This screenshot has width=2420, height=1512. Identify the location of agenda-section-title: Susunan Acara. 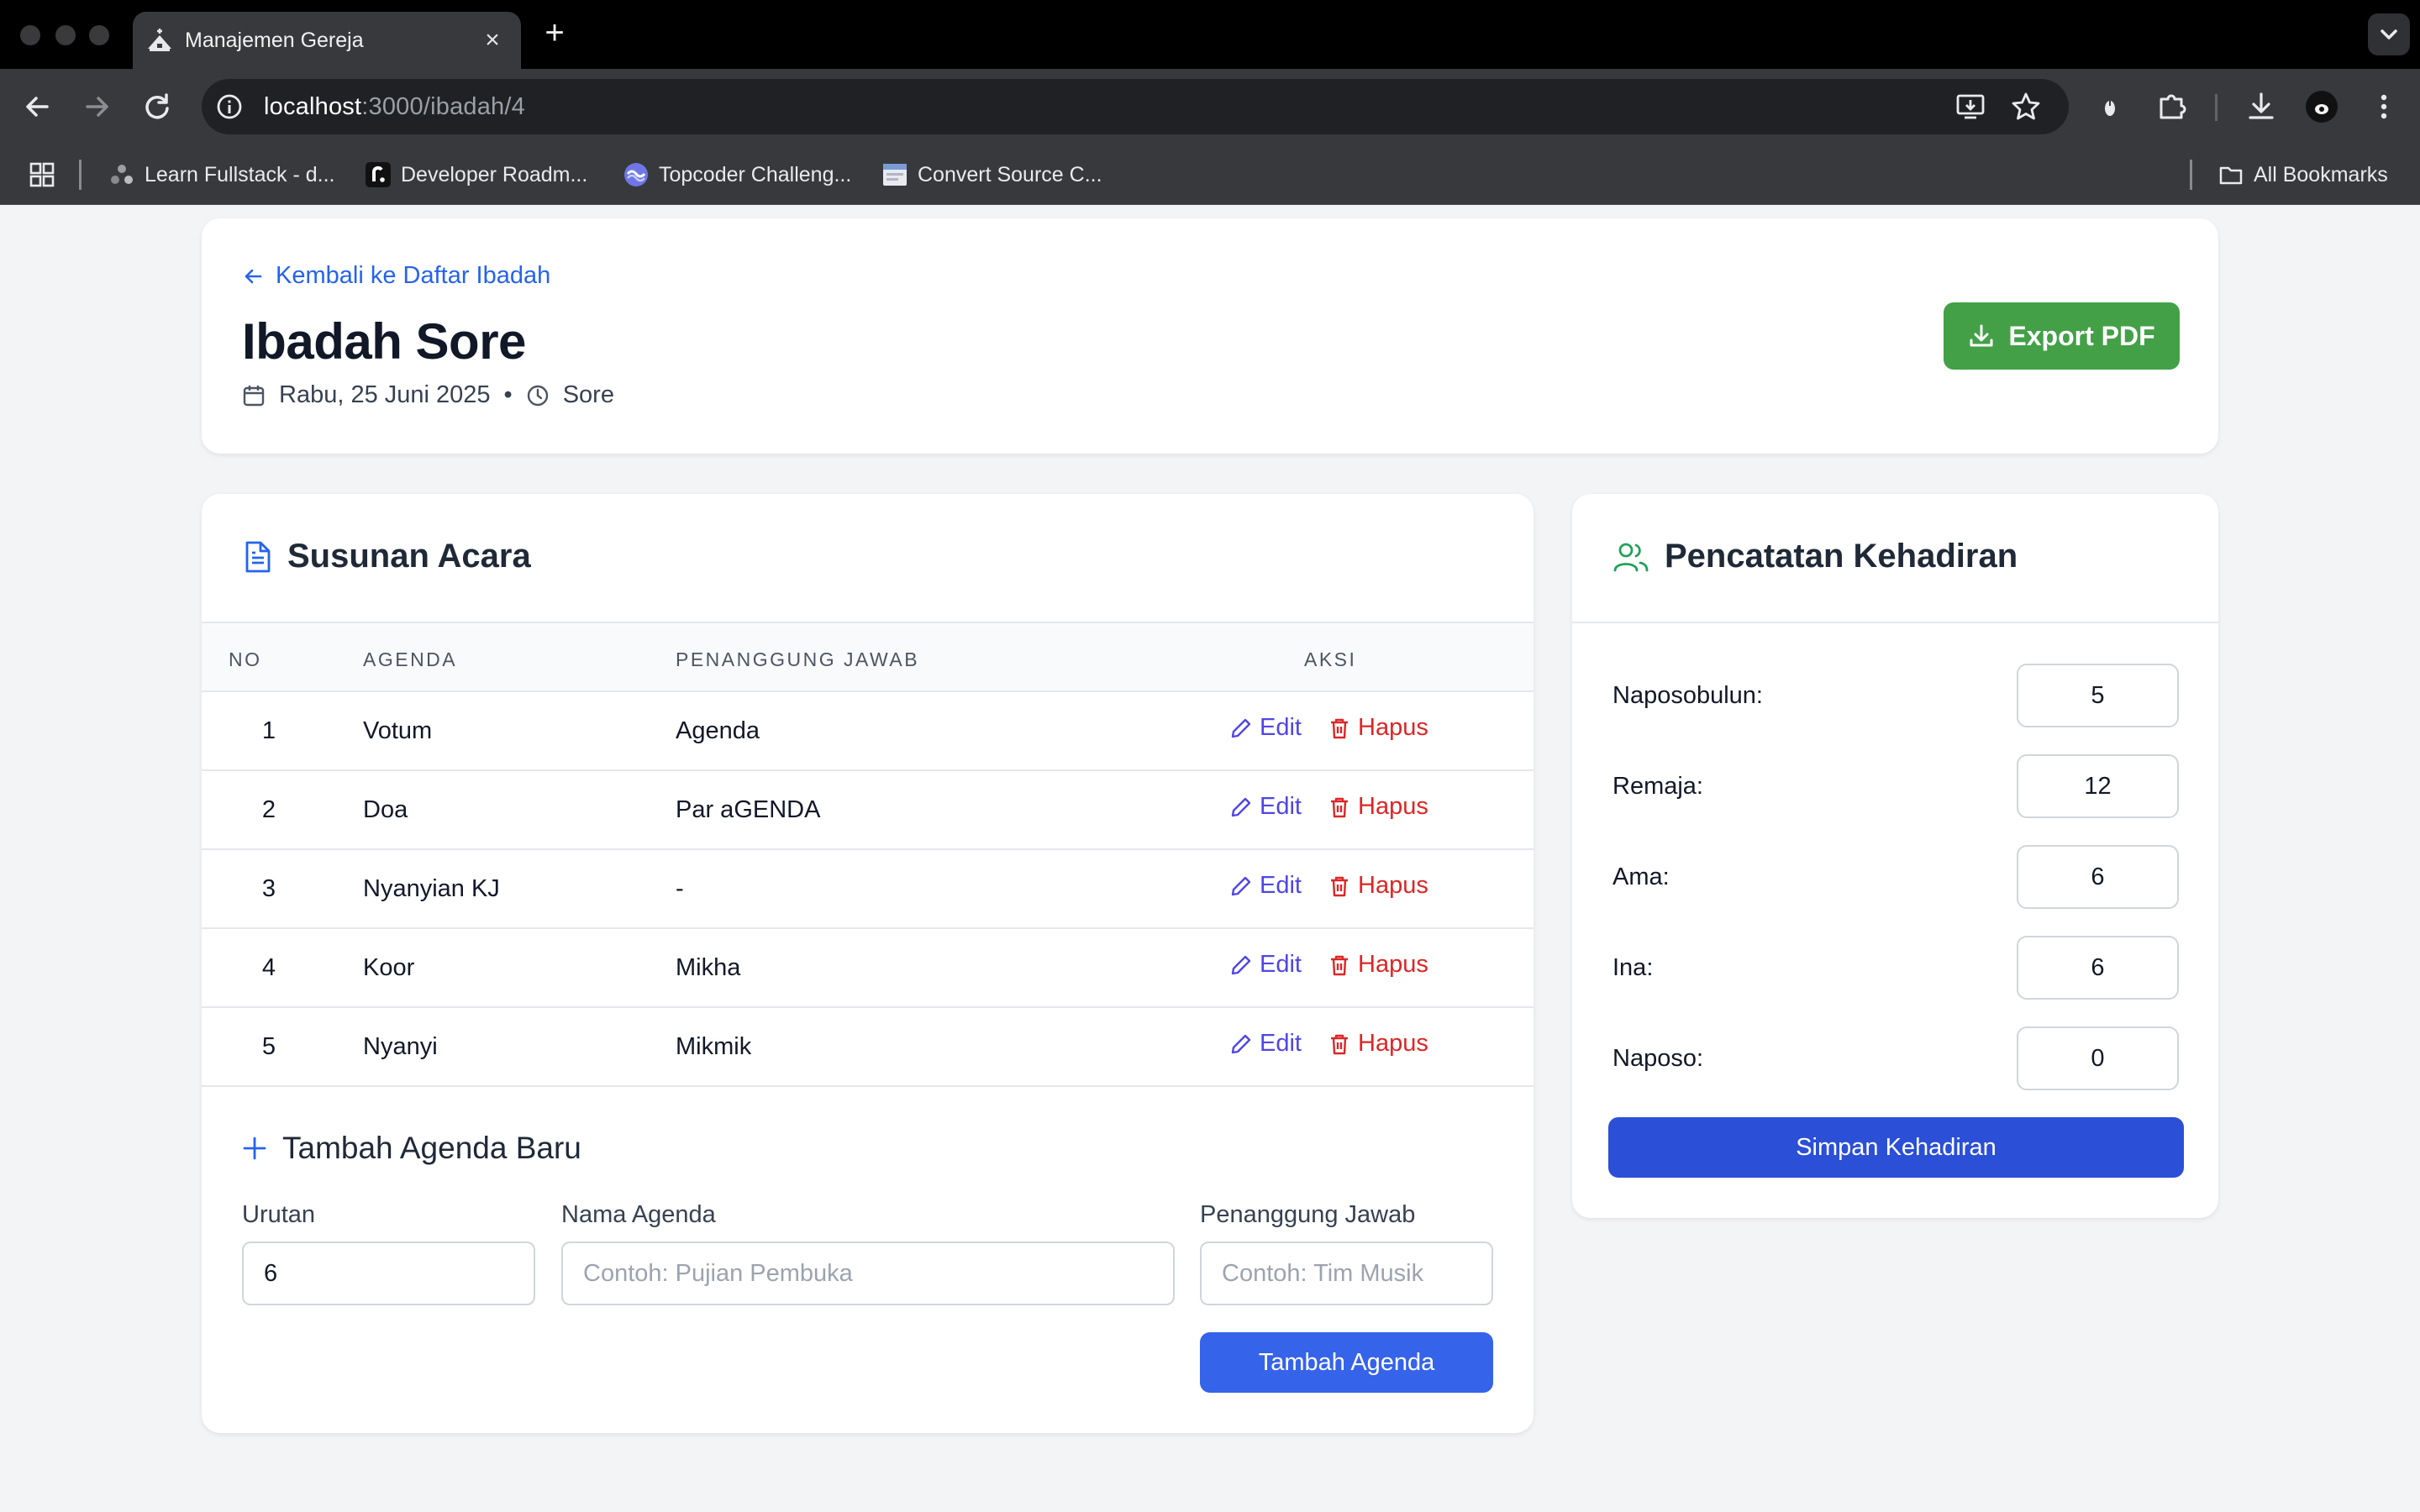
(386, 556).